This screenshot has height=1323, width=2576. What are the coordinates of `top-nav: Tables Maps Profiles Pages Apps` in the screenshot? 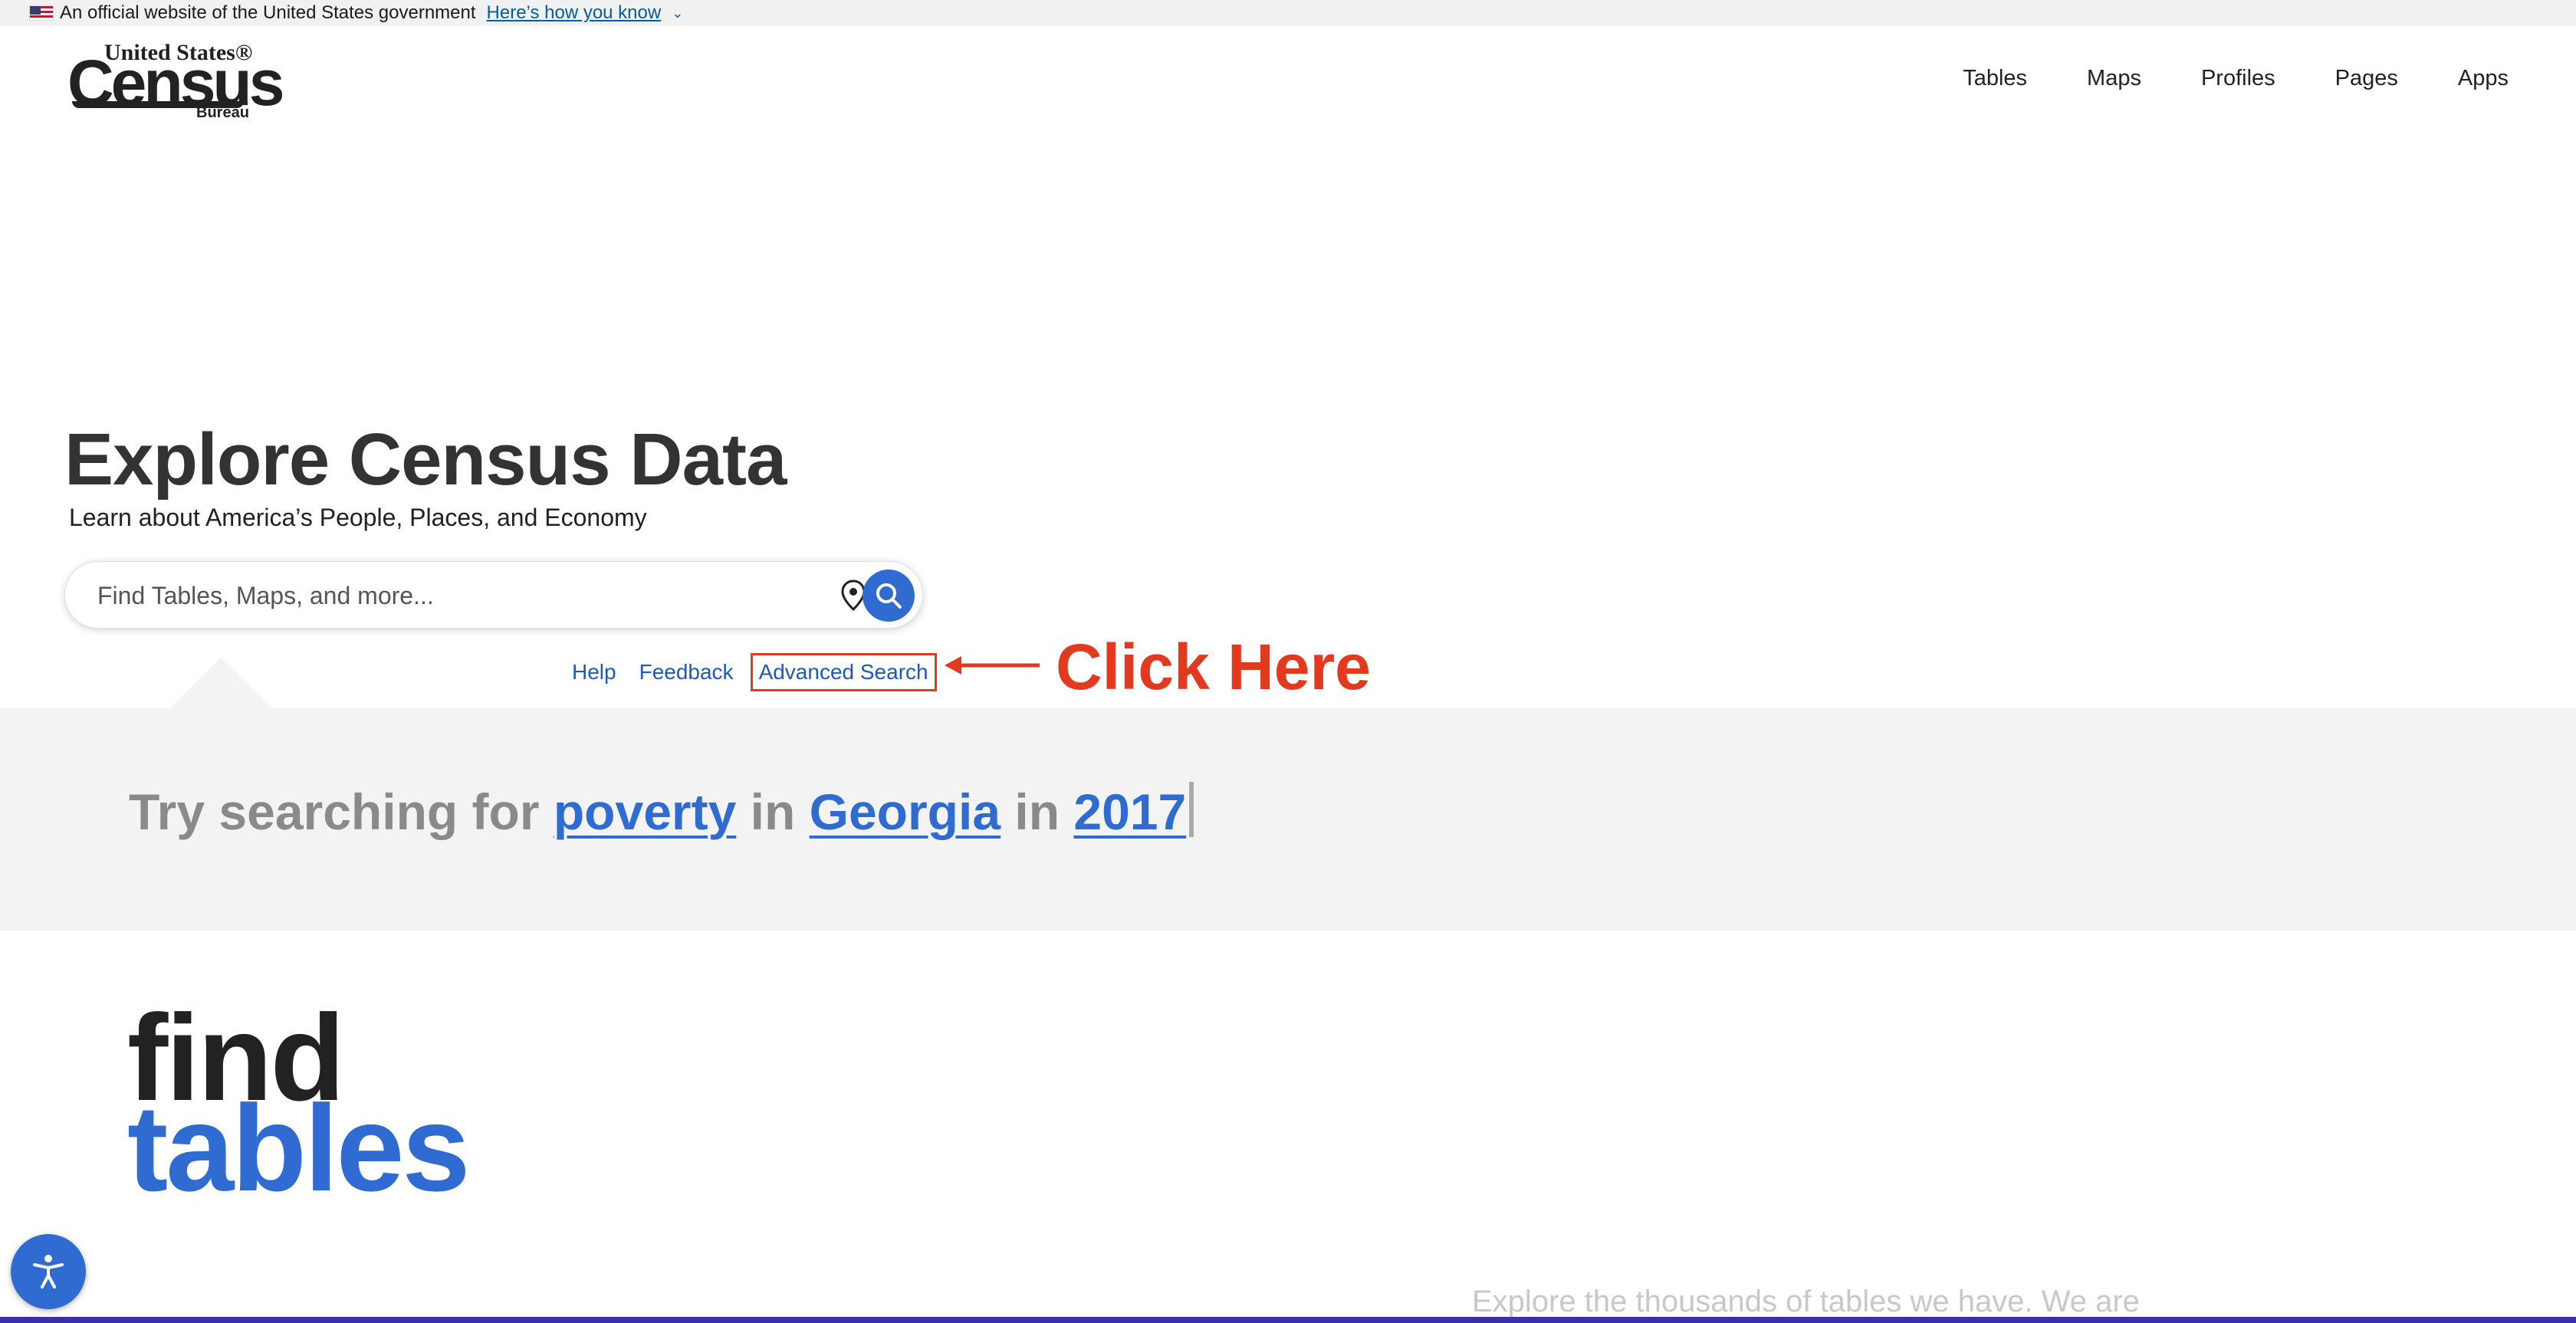 It's located at (2236, 78).